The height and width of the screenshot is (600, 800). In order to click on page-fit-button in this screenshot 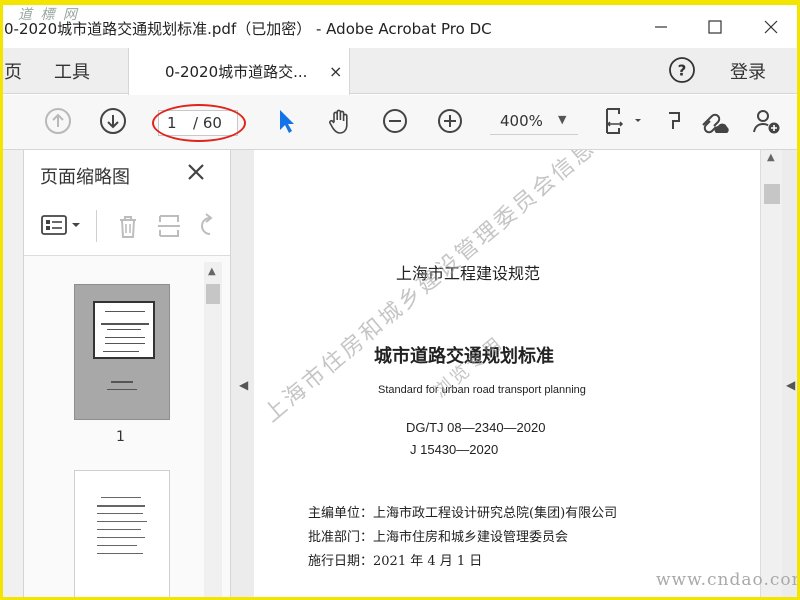, I will do `click(623, 121)`.